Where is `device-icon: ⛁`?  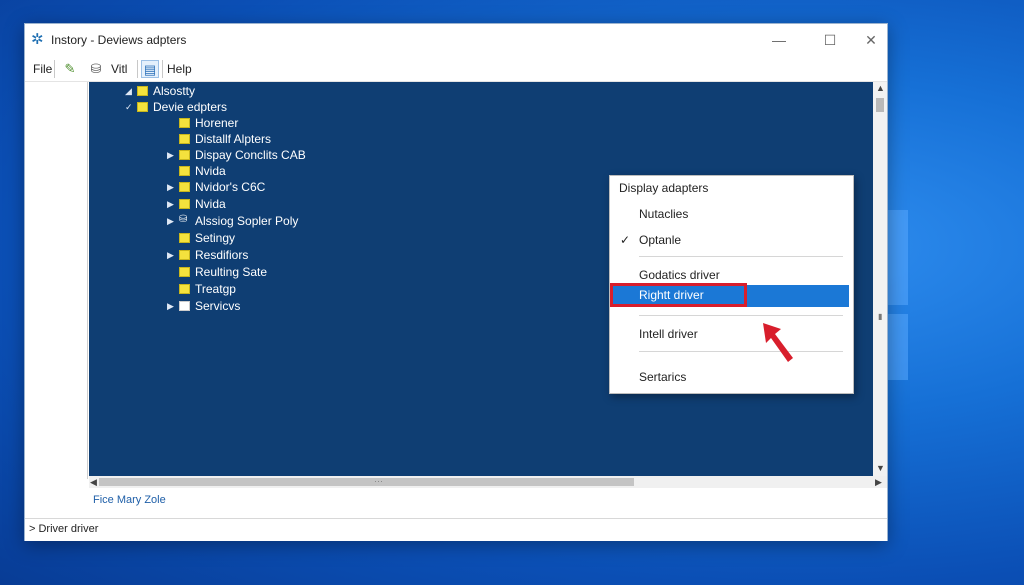
device-icon: ⛁ is located at coordinates (183, 219).